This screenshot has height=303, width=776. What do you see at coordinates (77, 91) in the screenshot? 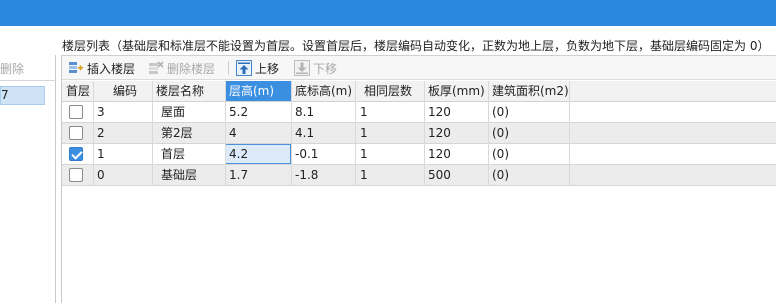
I see `header-first-floor: 首层` at bounding box center [77, 91].